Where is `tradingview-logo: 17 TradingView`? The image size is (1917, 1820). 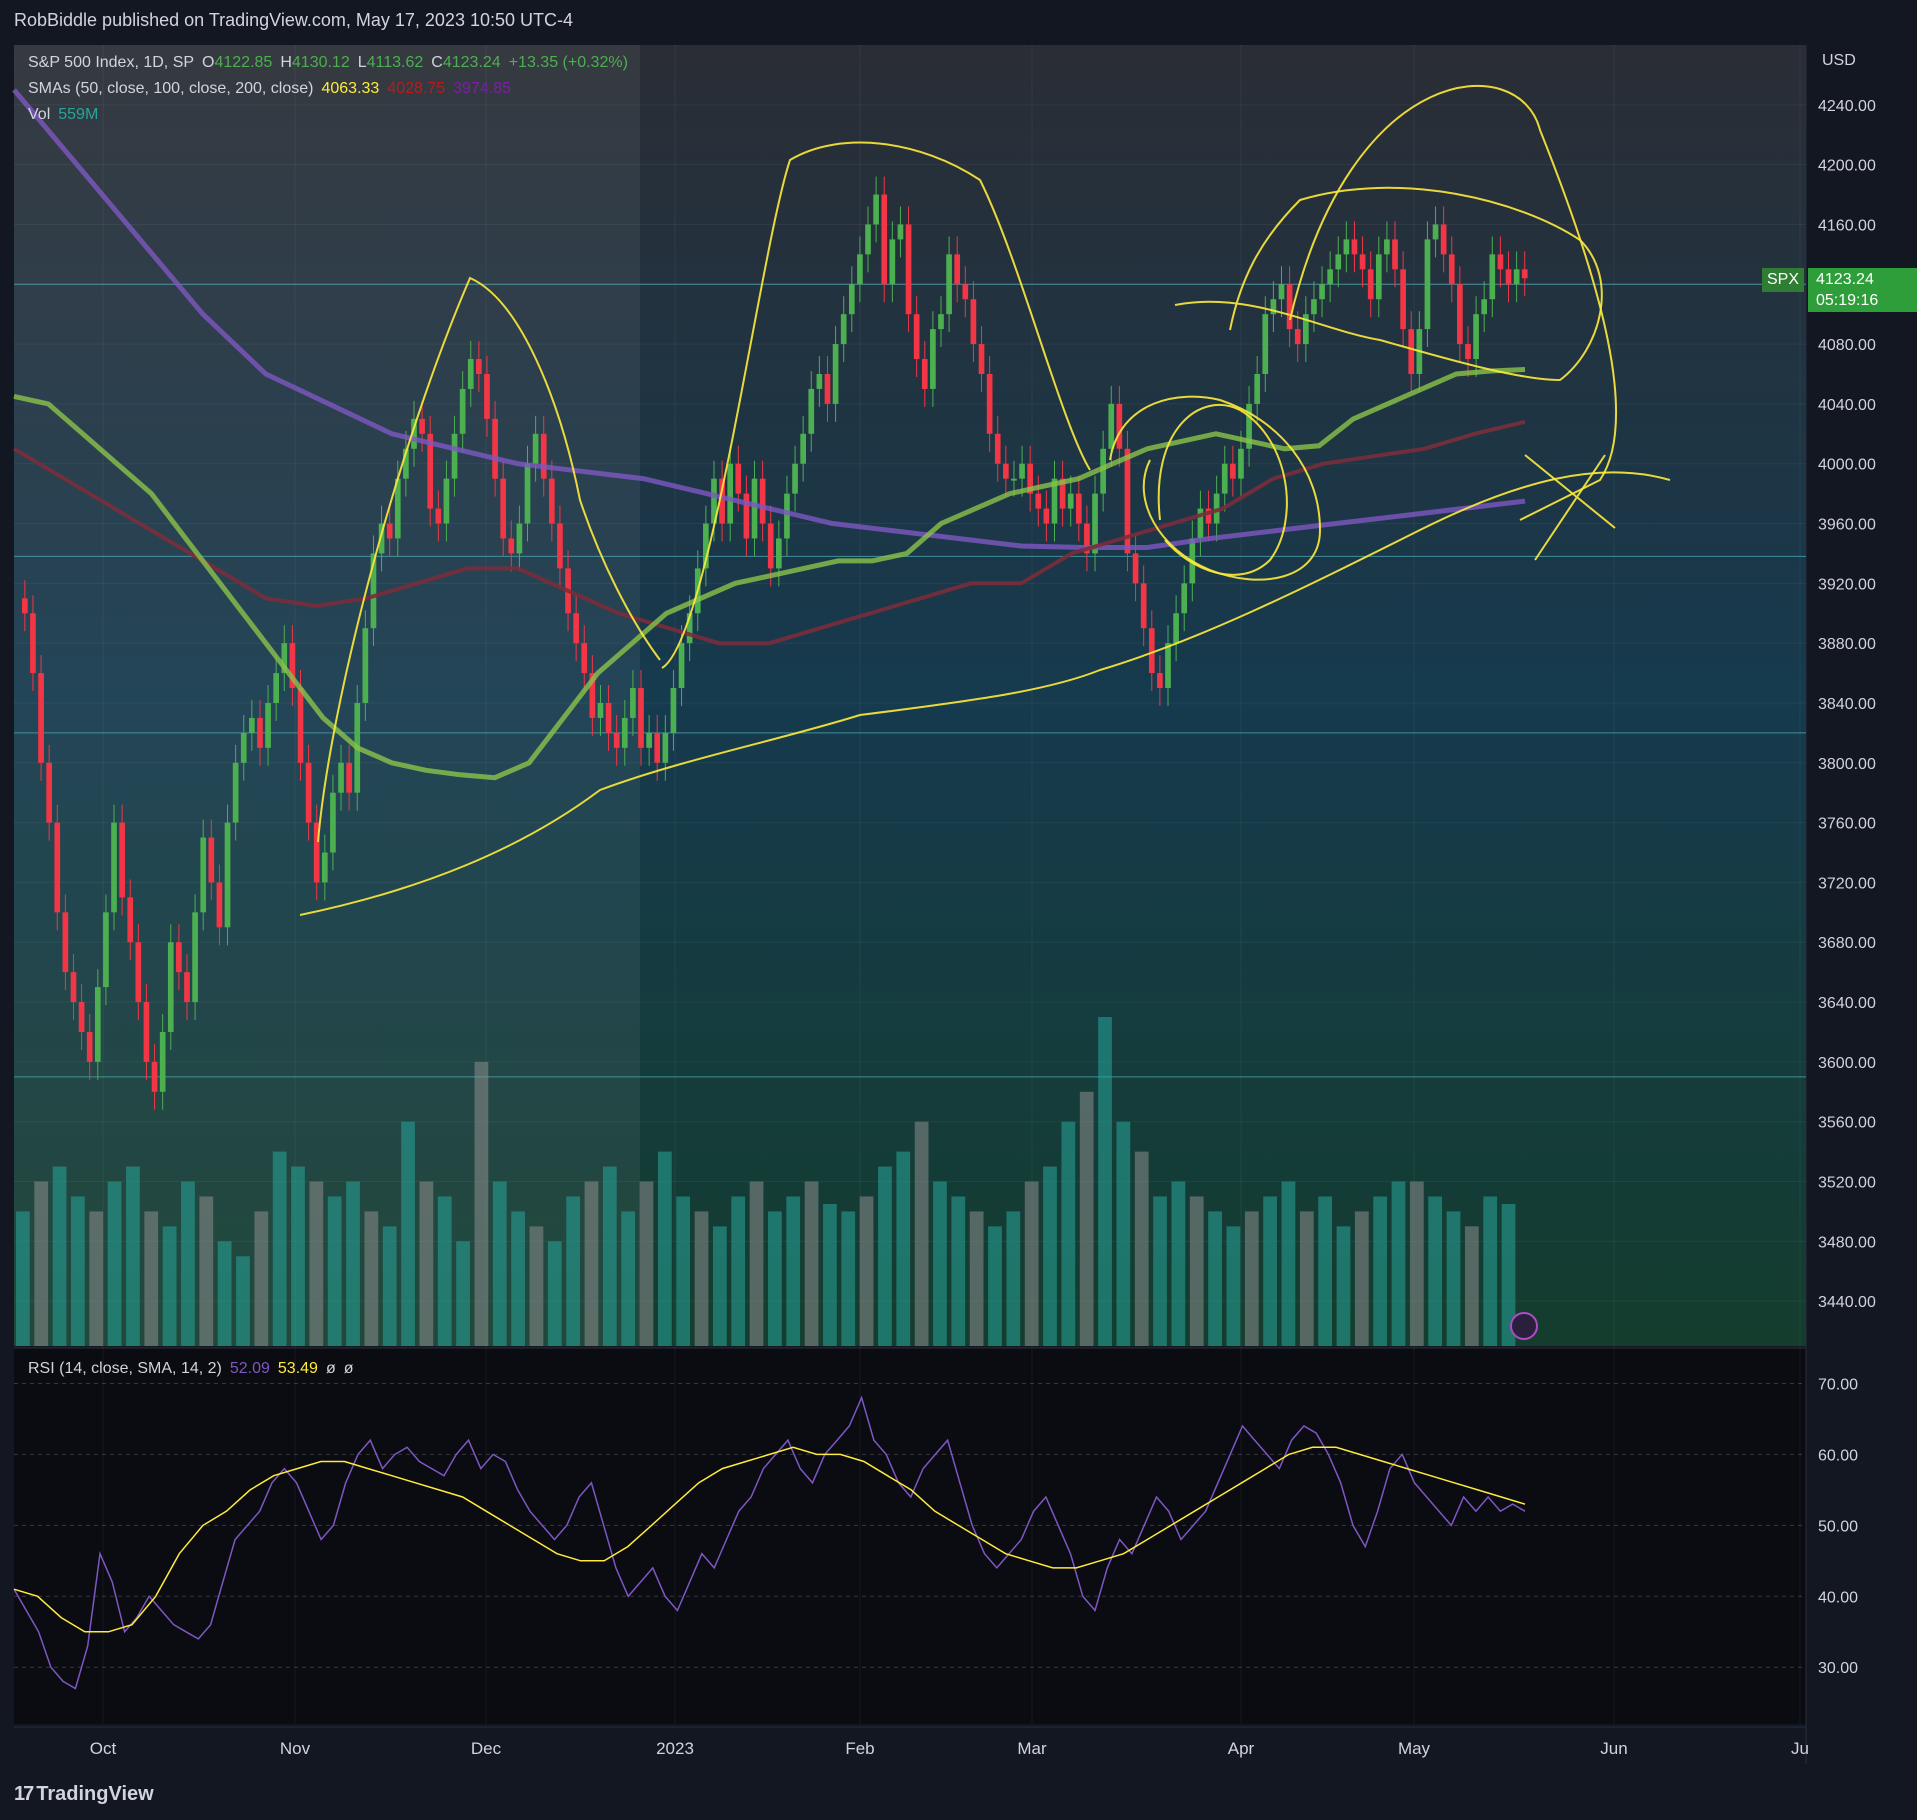 tradingview-logo: 17 TradingView is located at coordinates (84, 1794).